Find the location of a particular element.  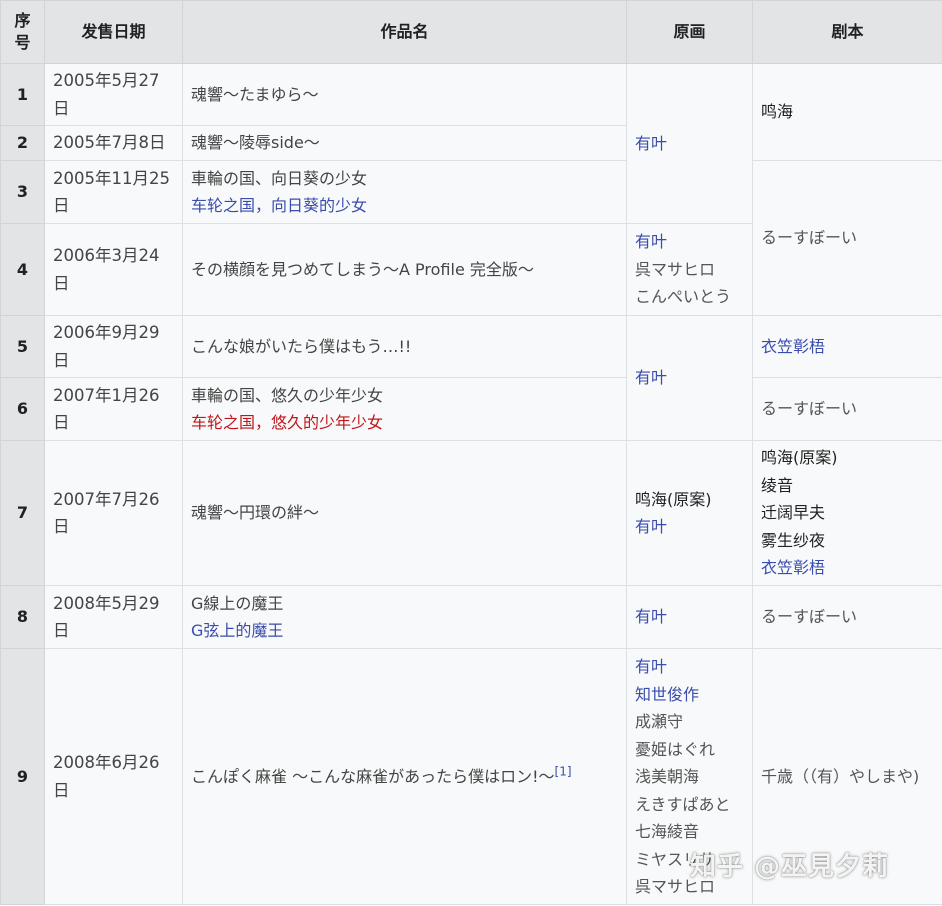

work-title: 車輪の国、悠久の少年少女 is located at coordinates (287, 395).